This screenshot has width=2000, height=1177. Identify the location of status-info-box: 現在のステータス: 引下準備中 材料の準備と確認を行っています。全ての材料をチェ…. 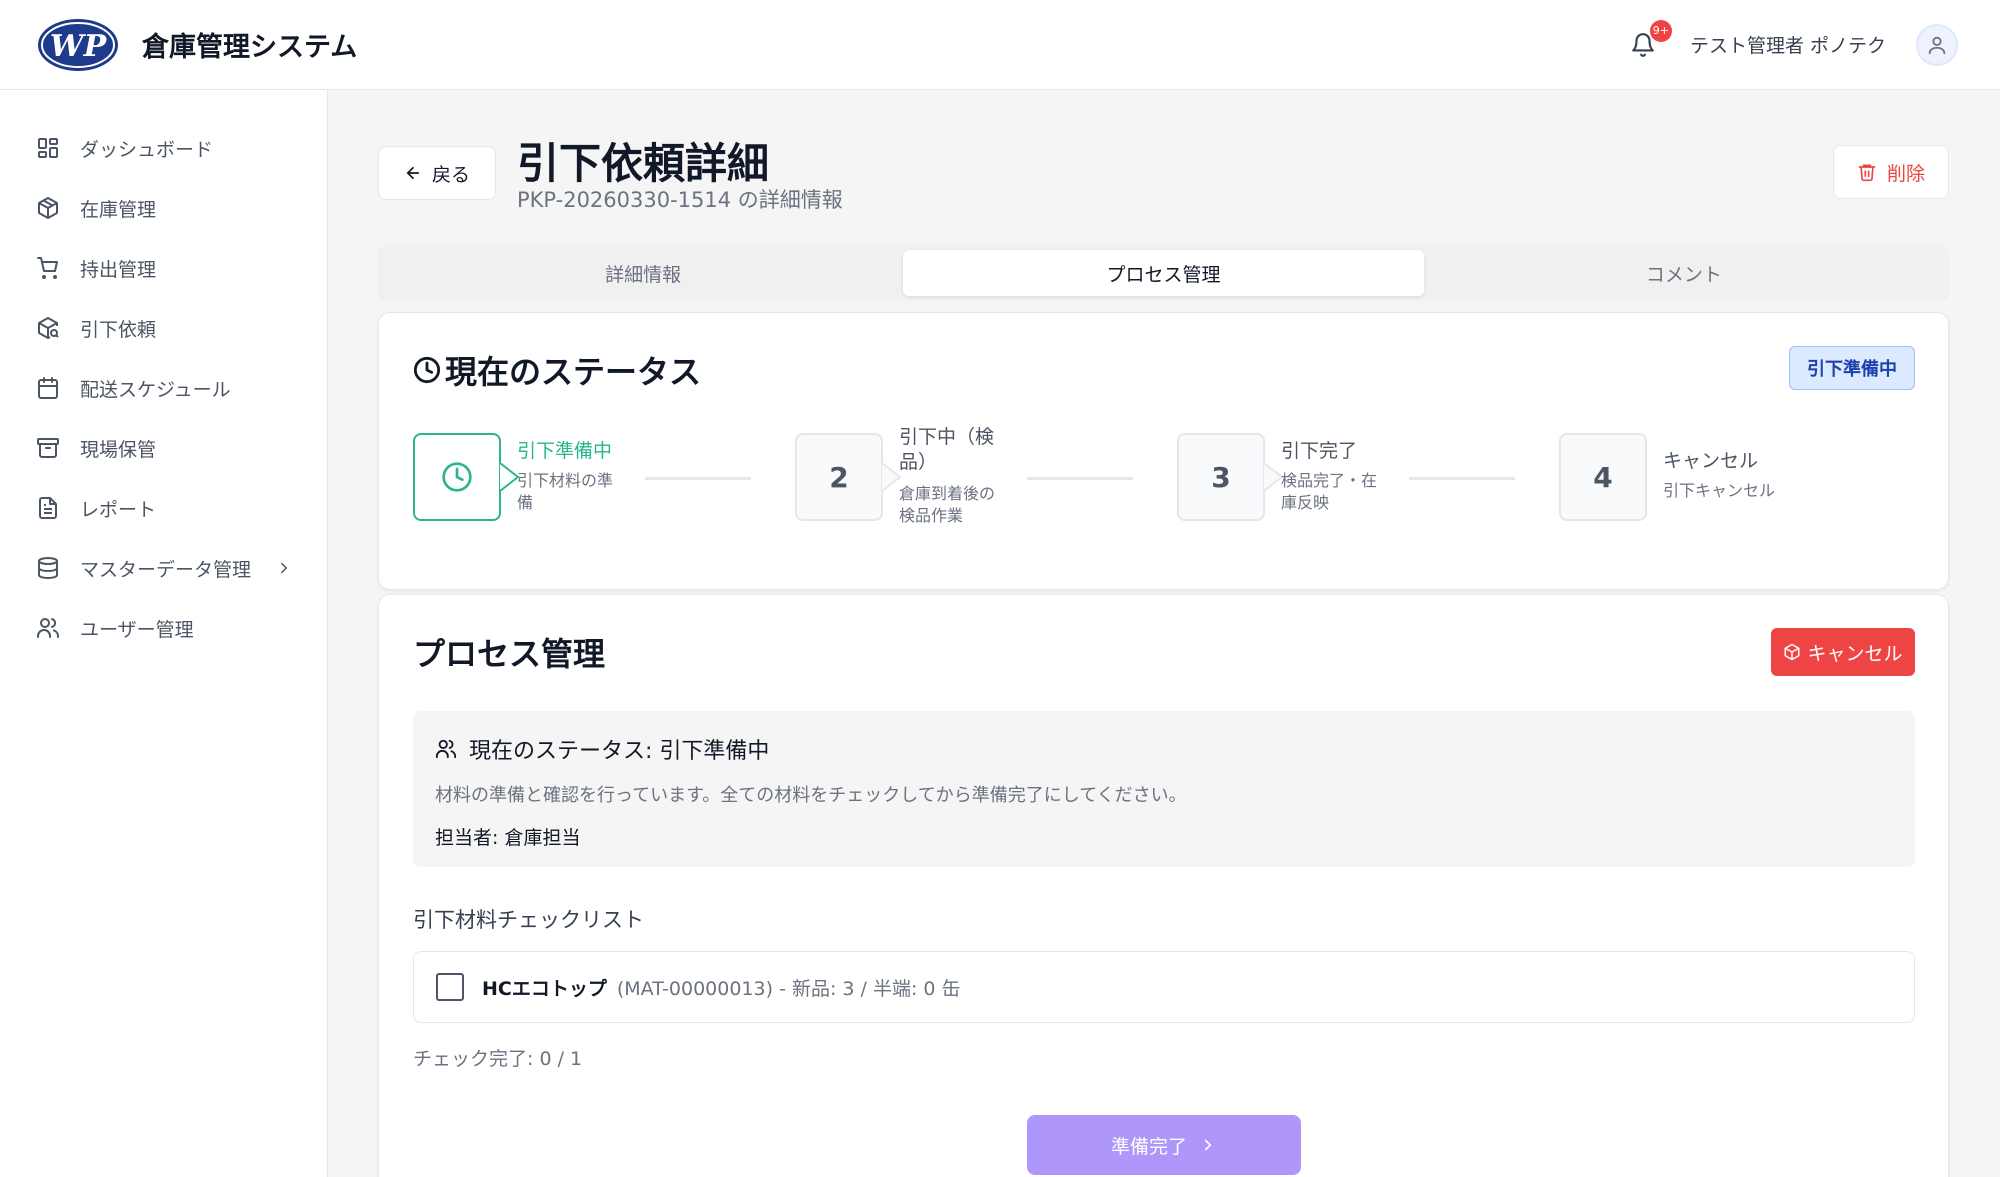
(1164, 789).